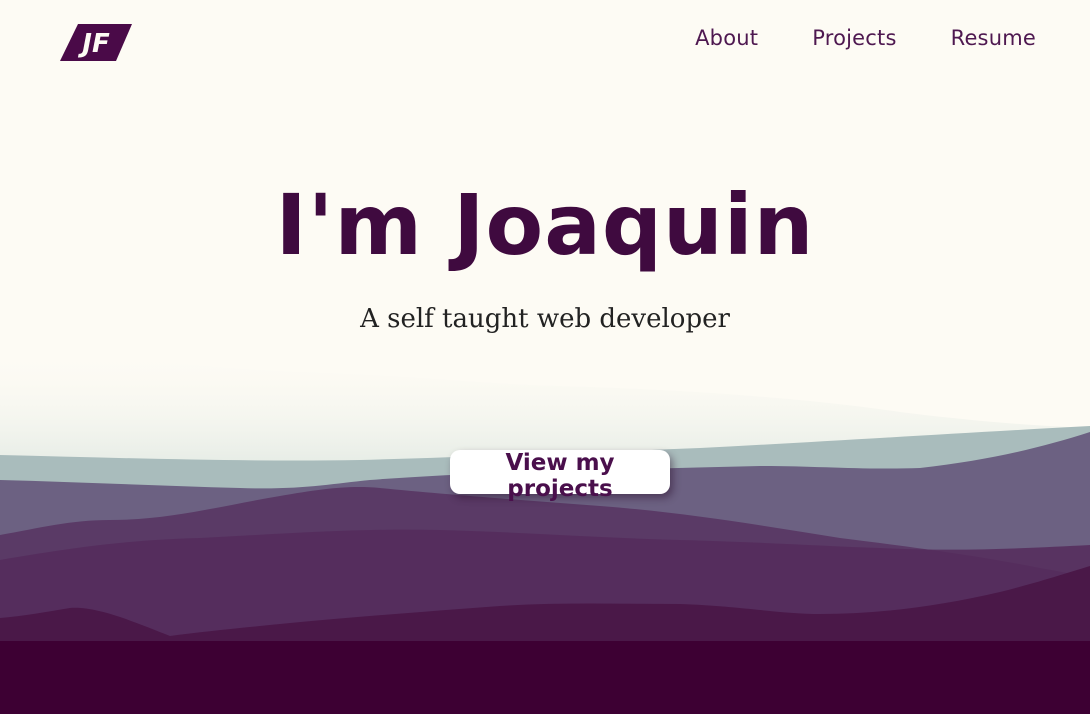 The image size is (1090, 714). I want to click on nav-link-projects: Projects, so click(854, 38).